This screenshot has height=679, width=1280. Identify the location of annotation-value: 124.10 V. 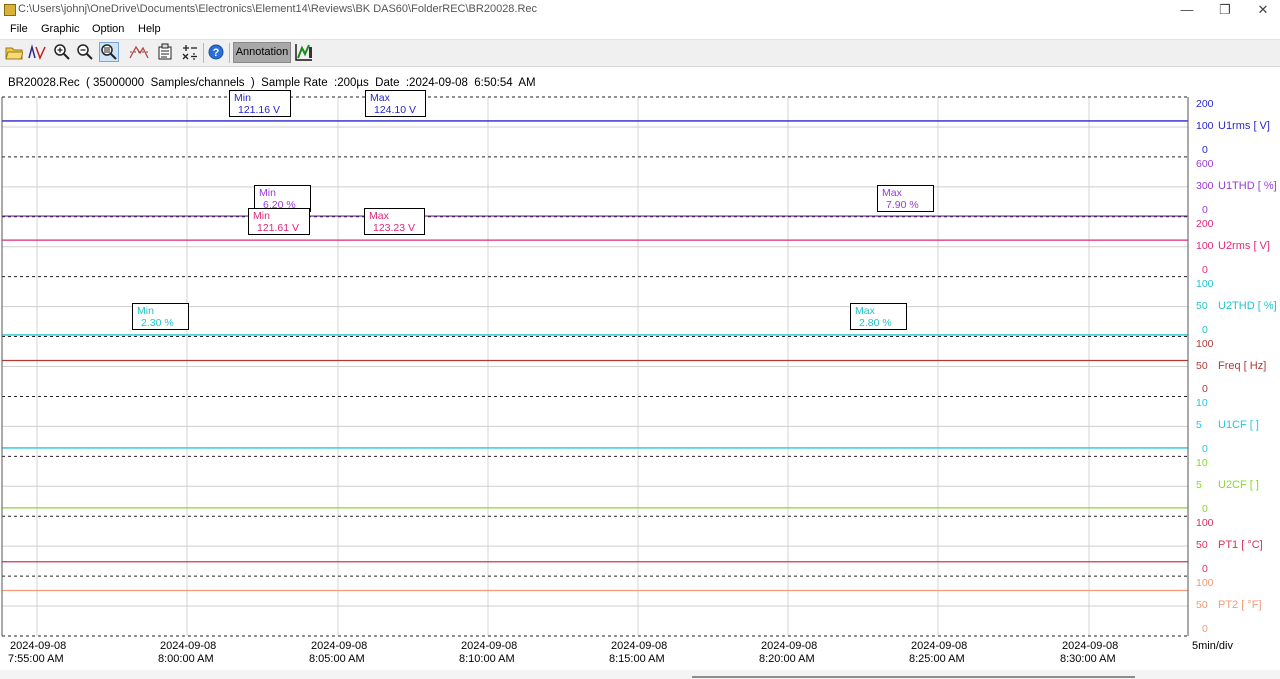
(395, 110).